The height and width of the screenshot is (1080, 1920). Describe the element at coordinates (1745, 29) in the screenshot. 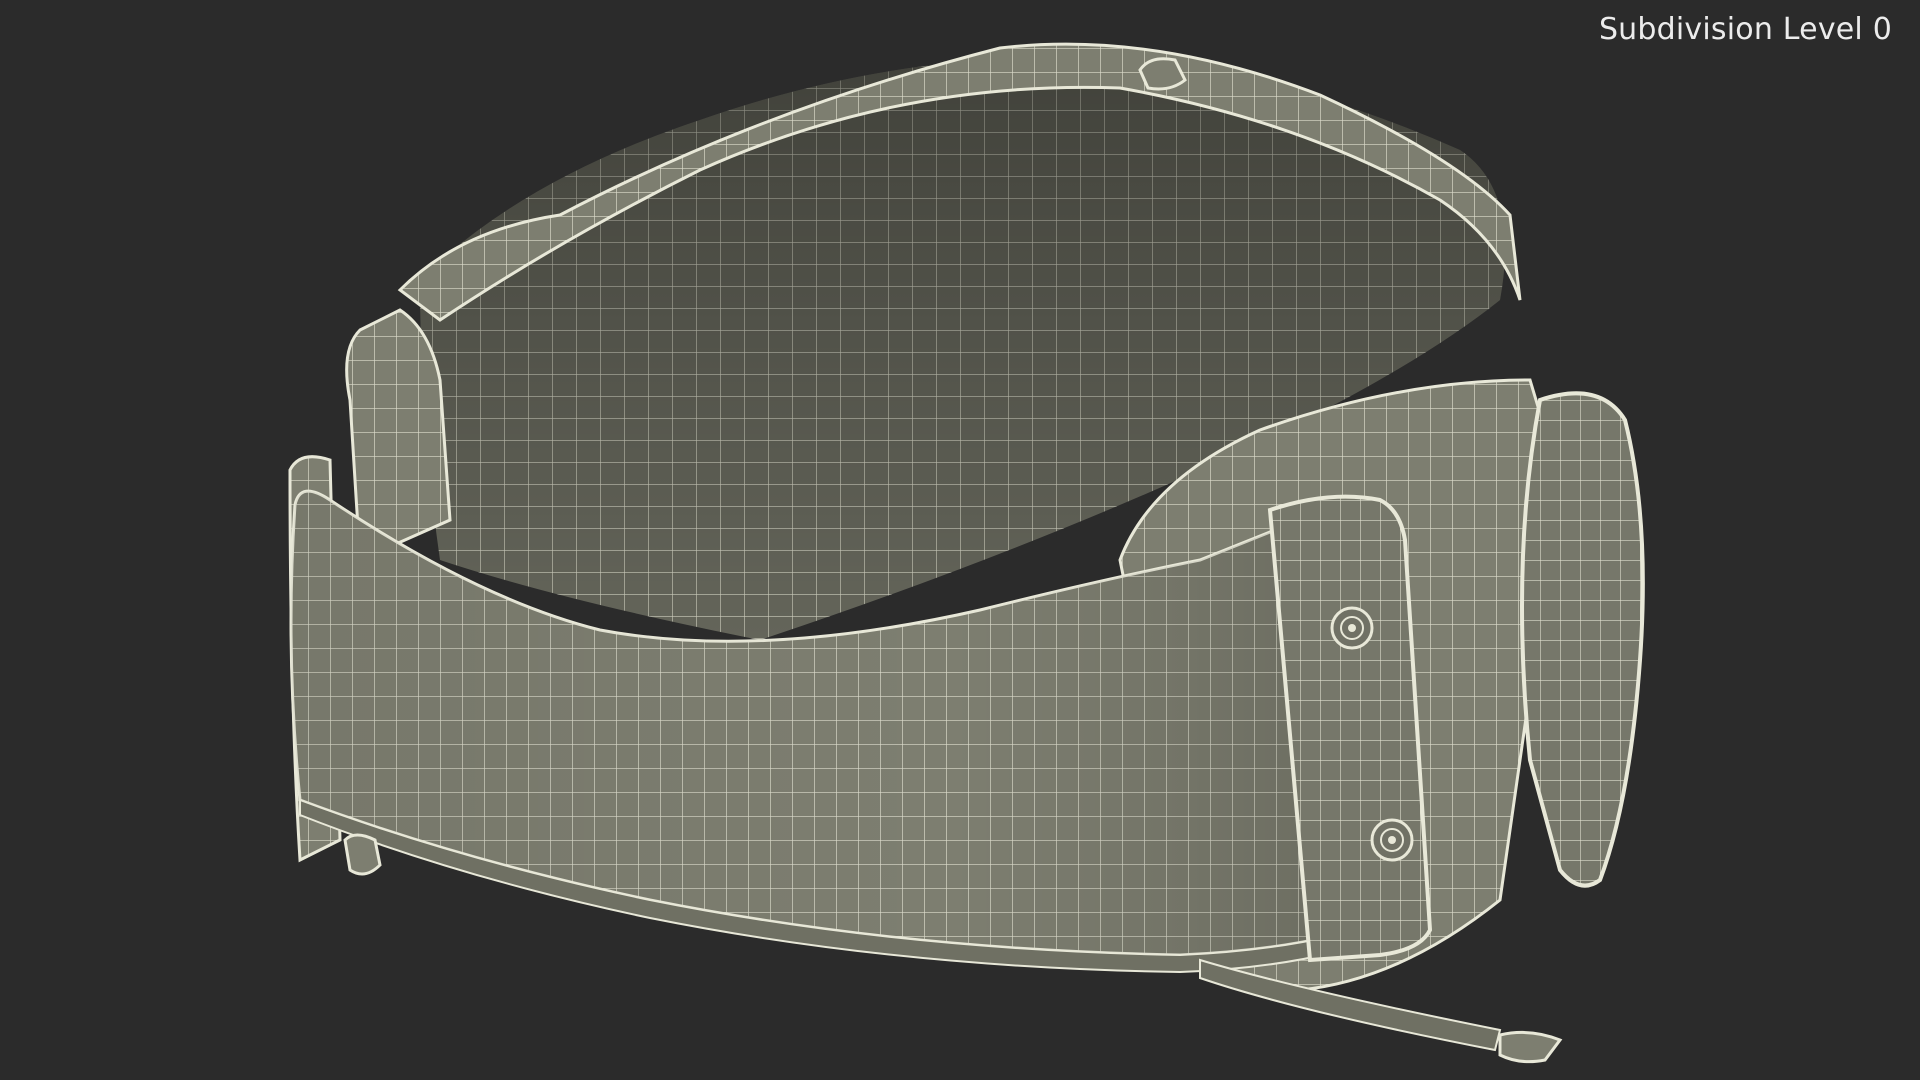

I see `subdivision-level-label: Subdivision Level 0` at that location.